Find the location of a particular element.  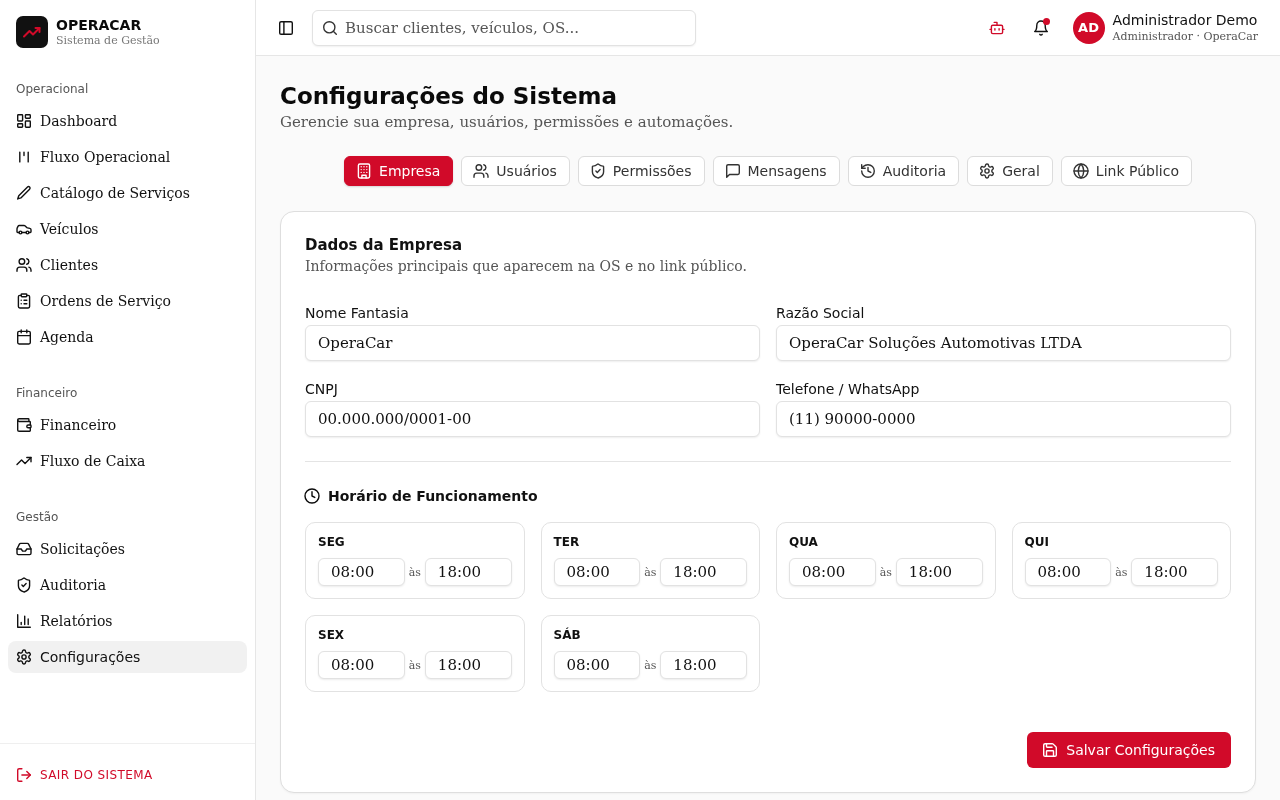

nav-item: Clientes is located at coordinates (127, 265).